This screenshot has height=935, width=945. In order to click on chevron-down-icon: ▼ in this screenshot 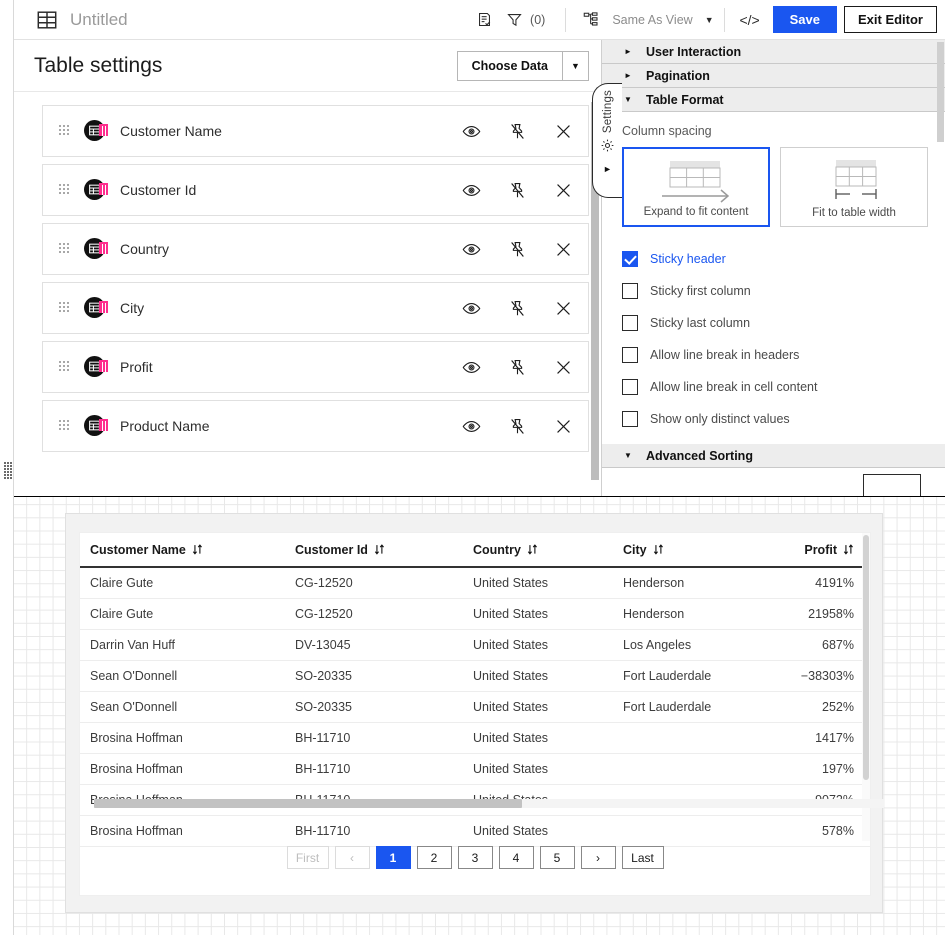, I will do `click(709, 20)`.